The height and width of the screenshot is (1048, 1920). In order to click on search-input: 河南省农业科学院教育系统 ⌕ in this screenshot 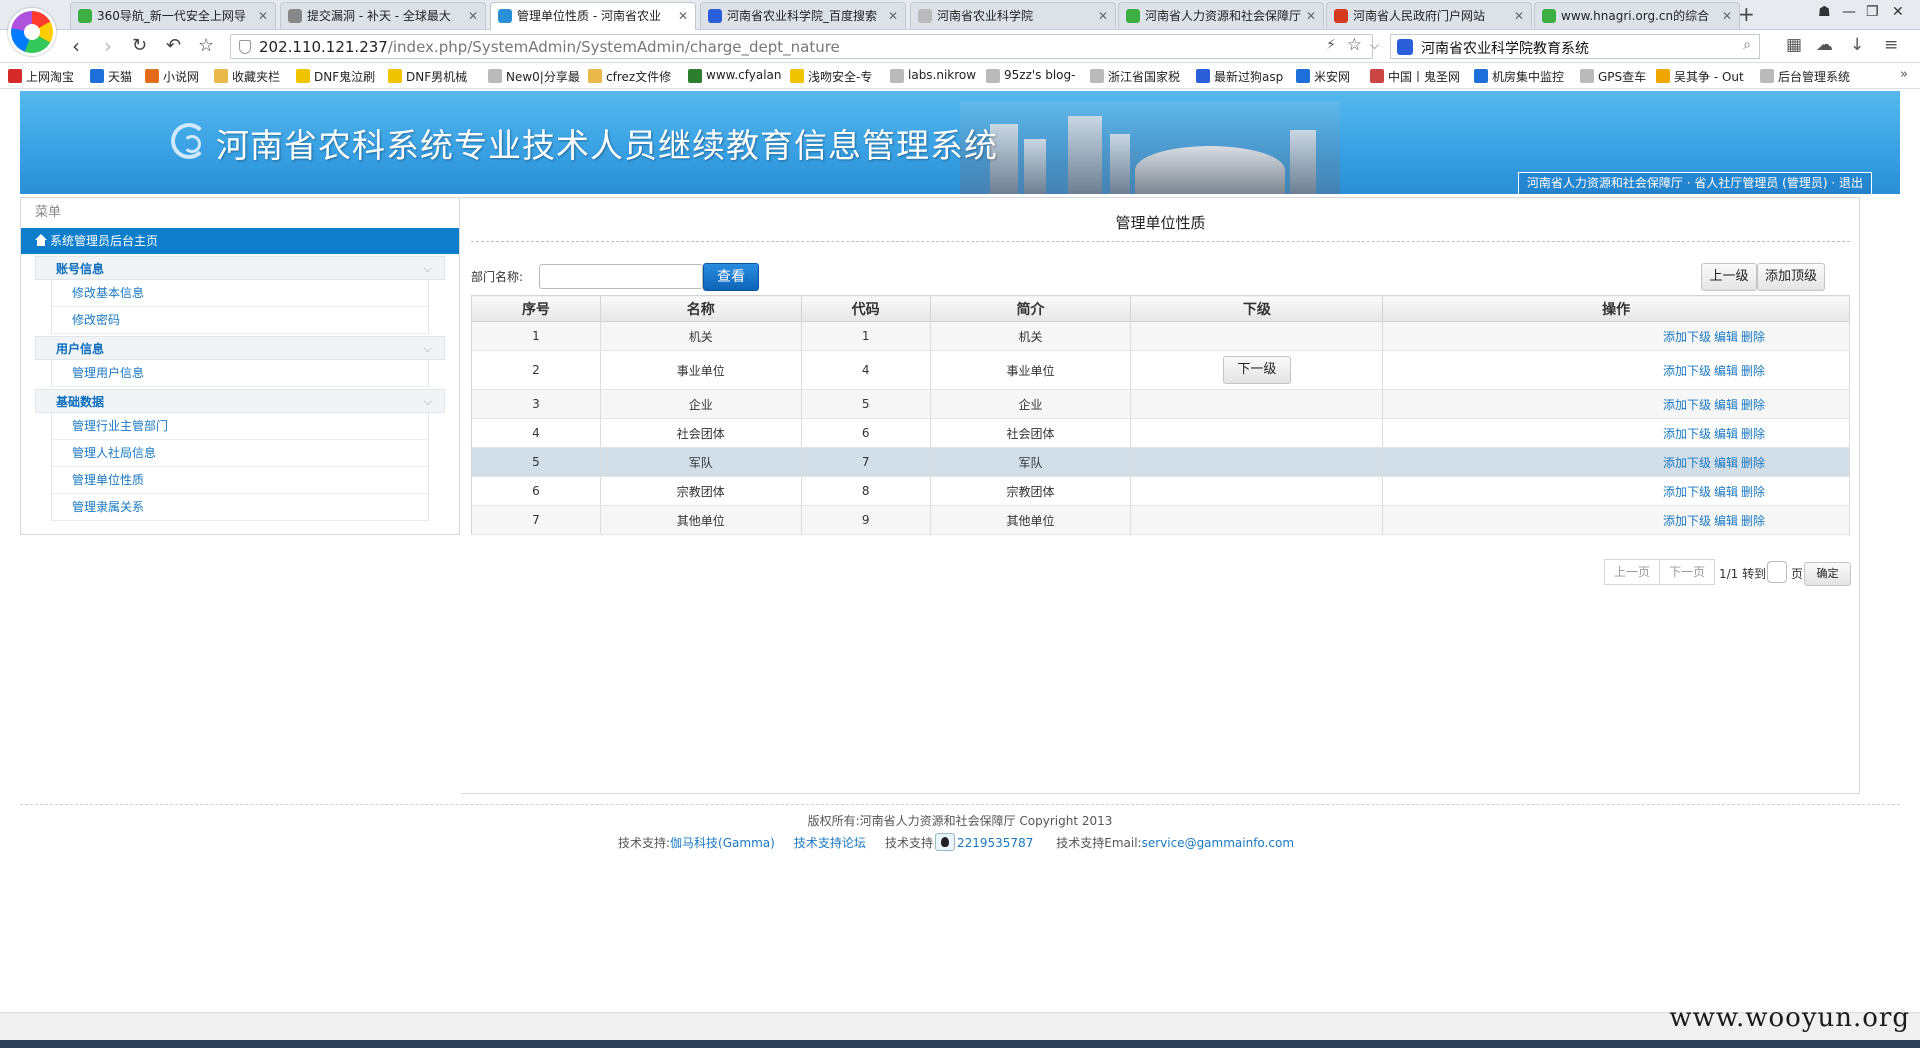, I will do `click(1575, 46)`.